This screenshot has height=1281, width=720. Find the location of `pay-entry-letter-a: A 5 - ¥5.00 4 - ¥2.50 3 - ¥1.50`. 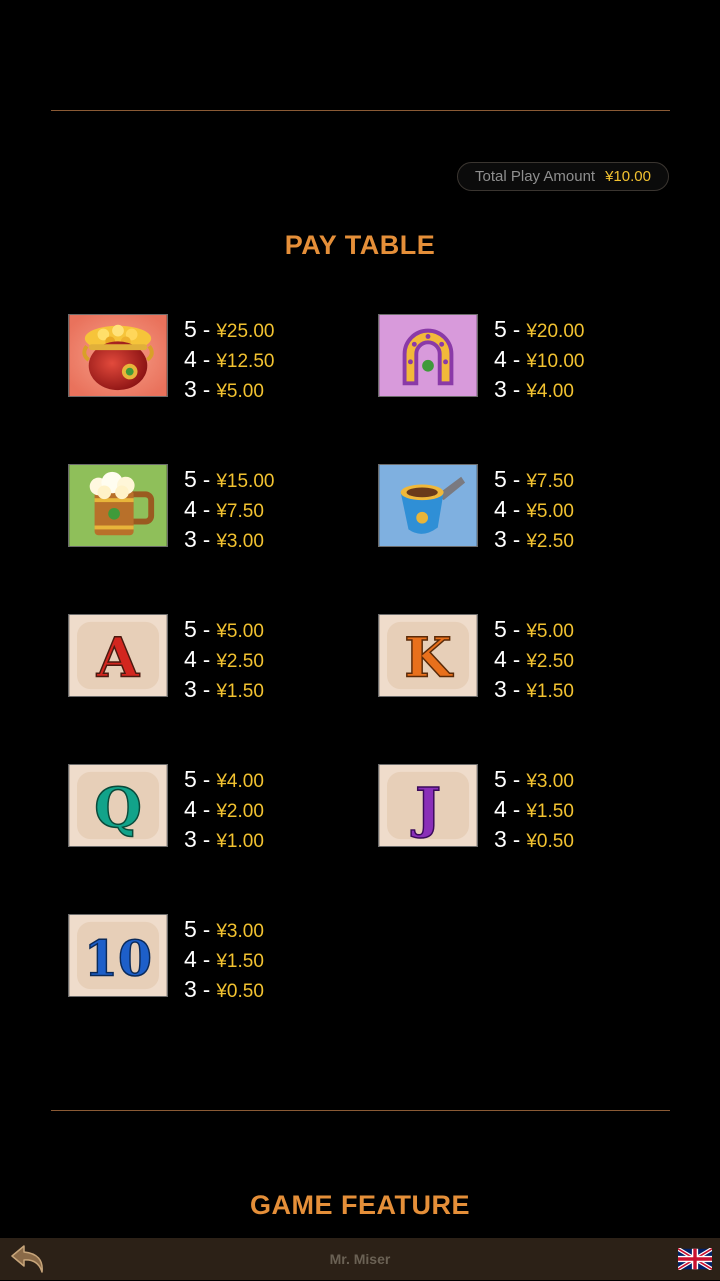

pay-entry-letter-a: A 5 - ¥5.00 4 - ¥2.50 3 - ¥1.50 is located at coordinates (218, 659).